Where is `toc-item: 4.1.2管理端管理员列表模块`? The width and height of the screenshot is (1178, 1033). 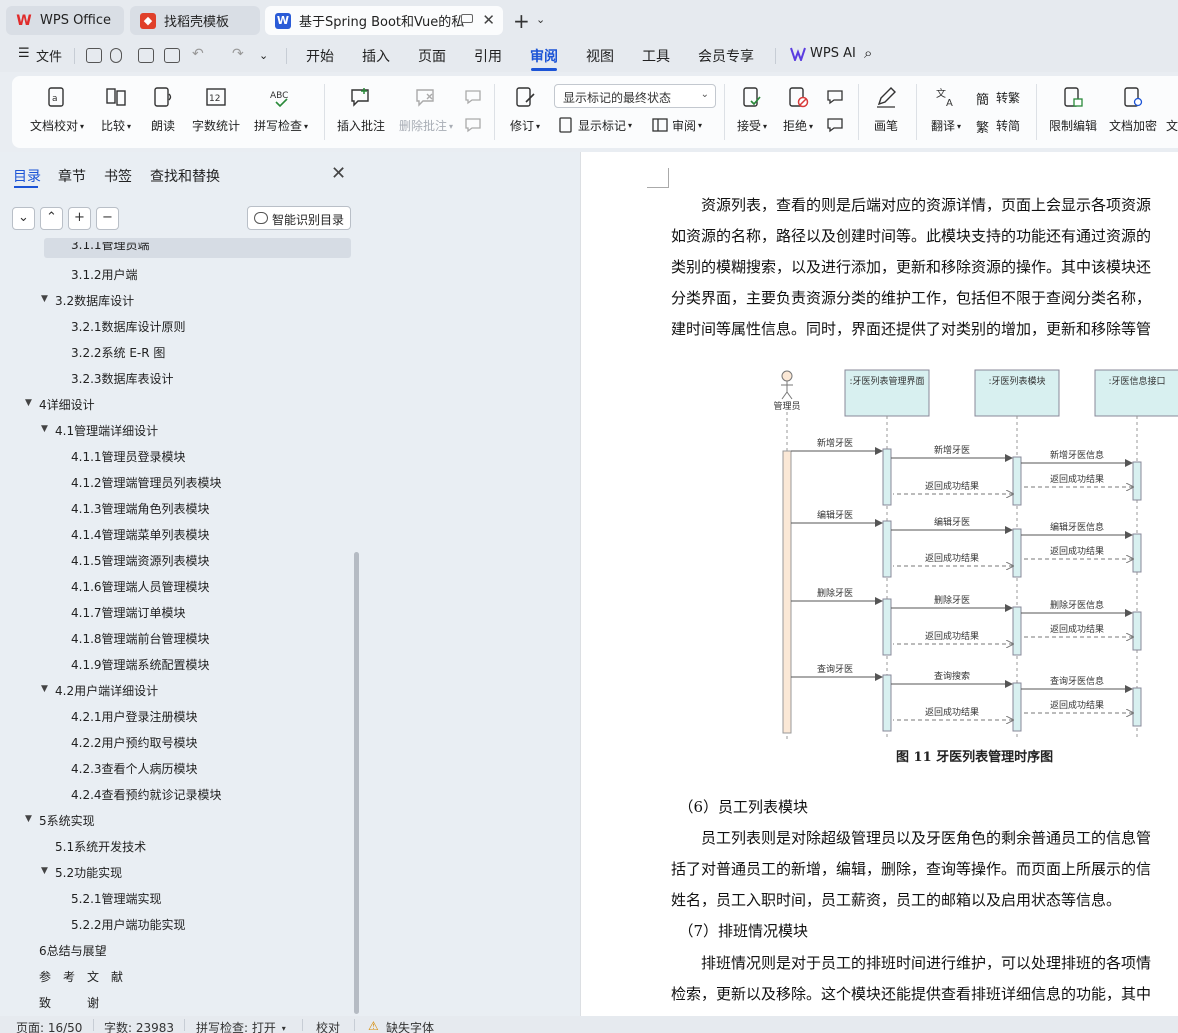 toc-item: 4.1.2管理端管理员列表模块 is located at coordinates (146, 482).